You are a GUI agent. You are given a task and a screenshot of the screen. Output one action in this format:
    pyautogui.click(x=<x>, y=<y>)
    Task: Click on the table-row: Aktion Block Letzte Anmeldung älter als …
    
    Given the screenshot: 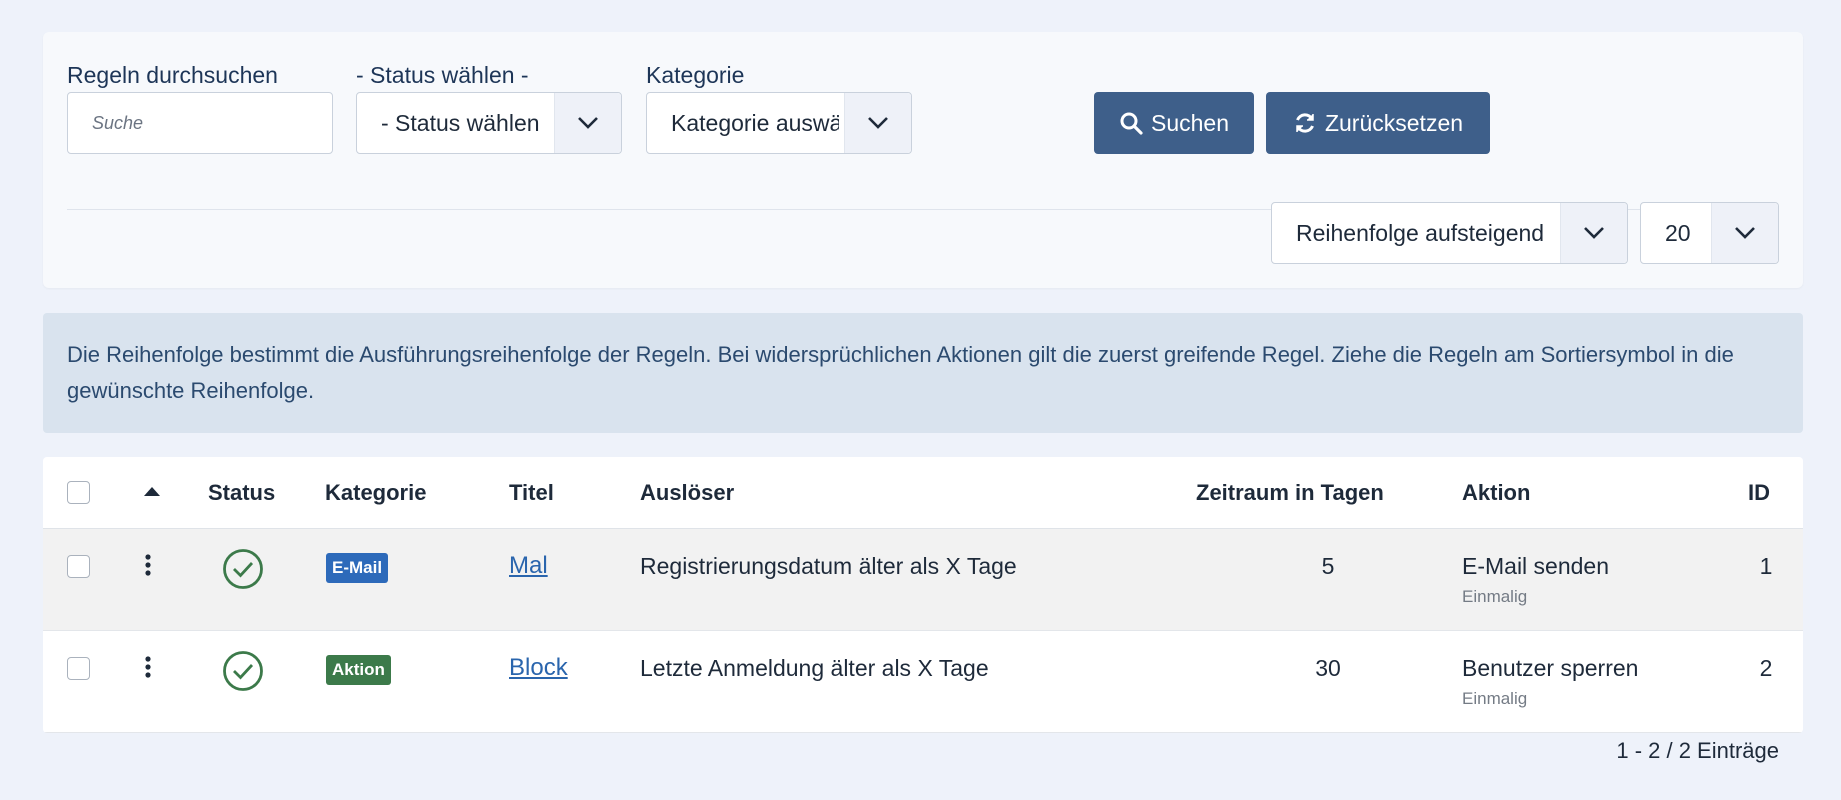 What is the action you would take?
    pyautogui.click(x=923, y=682)
    